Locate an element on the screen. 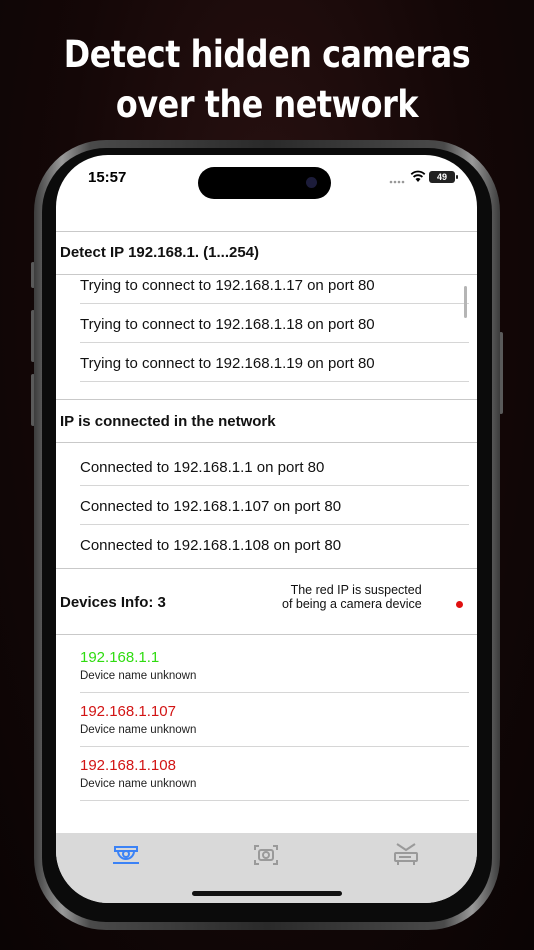  headline-line-2: over the network is located at coordinates (267, 104).